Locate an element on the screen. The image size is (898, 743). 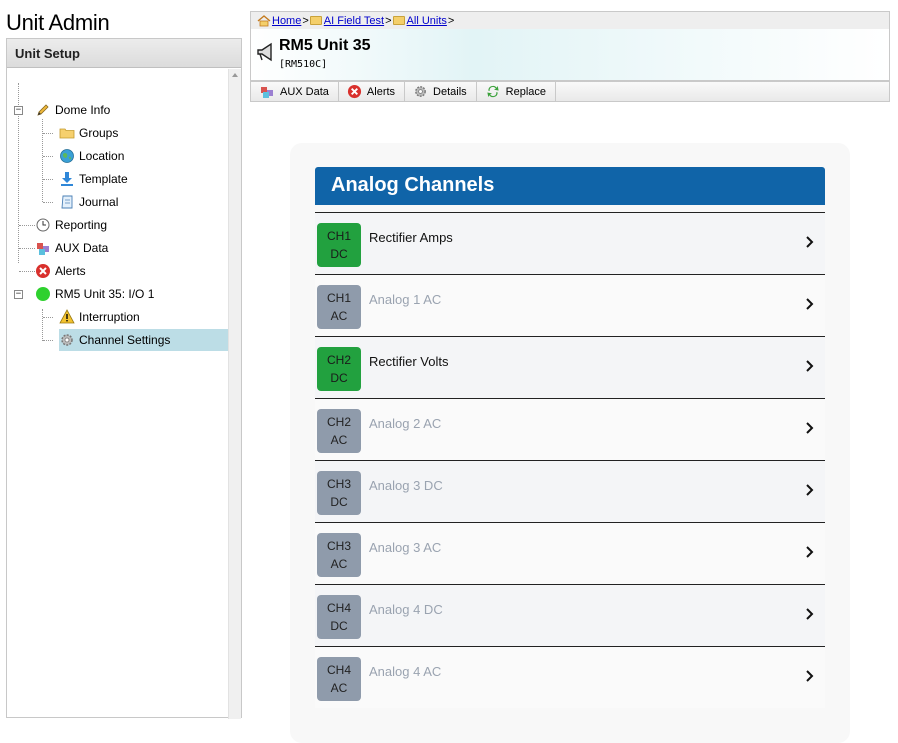
tree-item-groups: Groups is located at coordinates (88, 133).